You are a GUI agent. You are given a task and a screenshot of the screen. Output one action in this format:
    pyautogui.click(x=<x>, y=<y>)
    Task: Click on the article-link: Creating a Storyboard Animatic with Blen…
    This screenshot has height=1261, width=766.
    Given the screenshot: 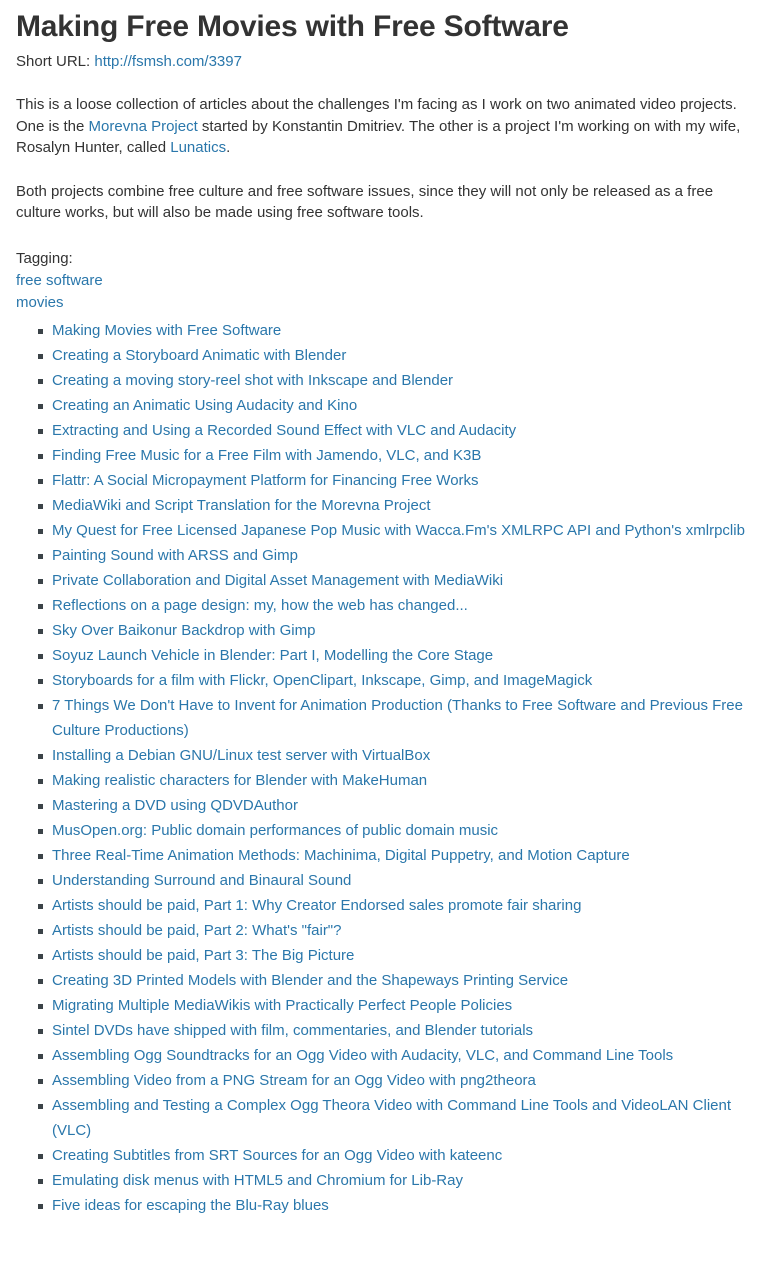 What is the action you would take?
    pyautogui.click(x=199, y=355)
    